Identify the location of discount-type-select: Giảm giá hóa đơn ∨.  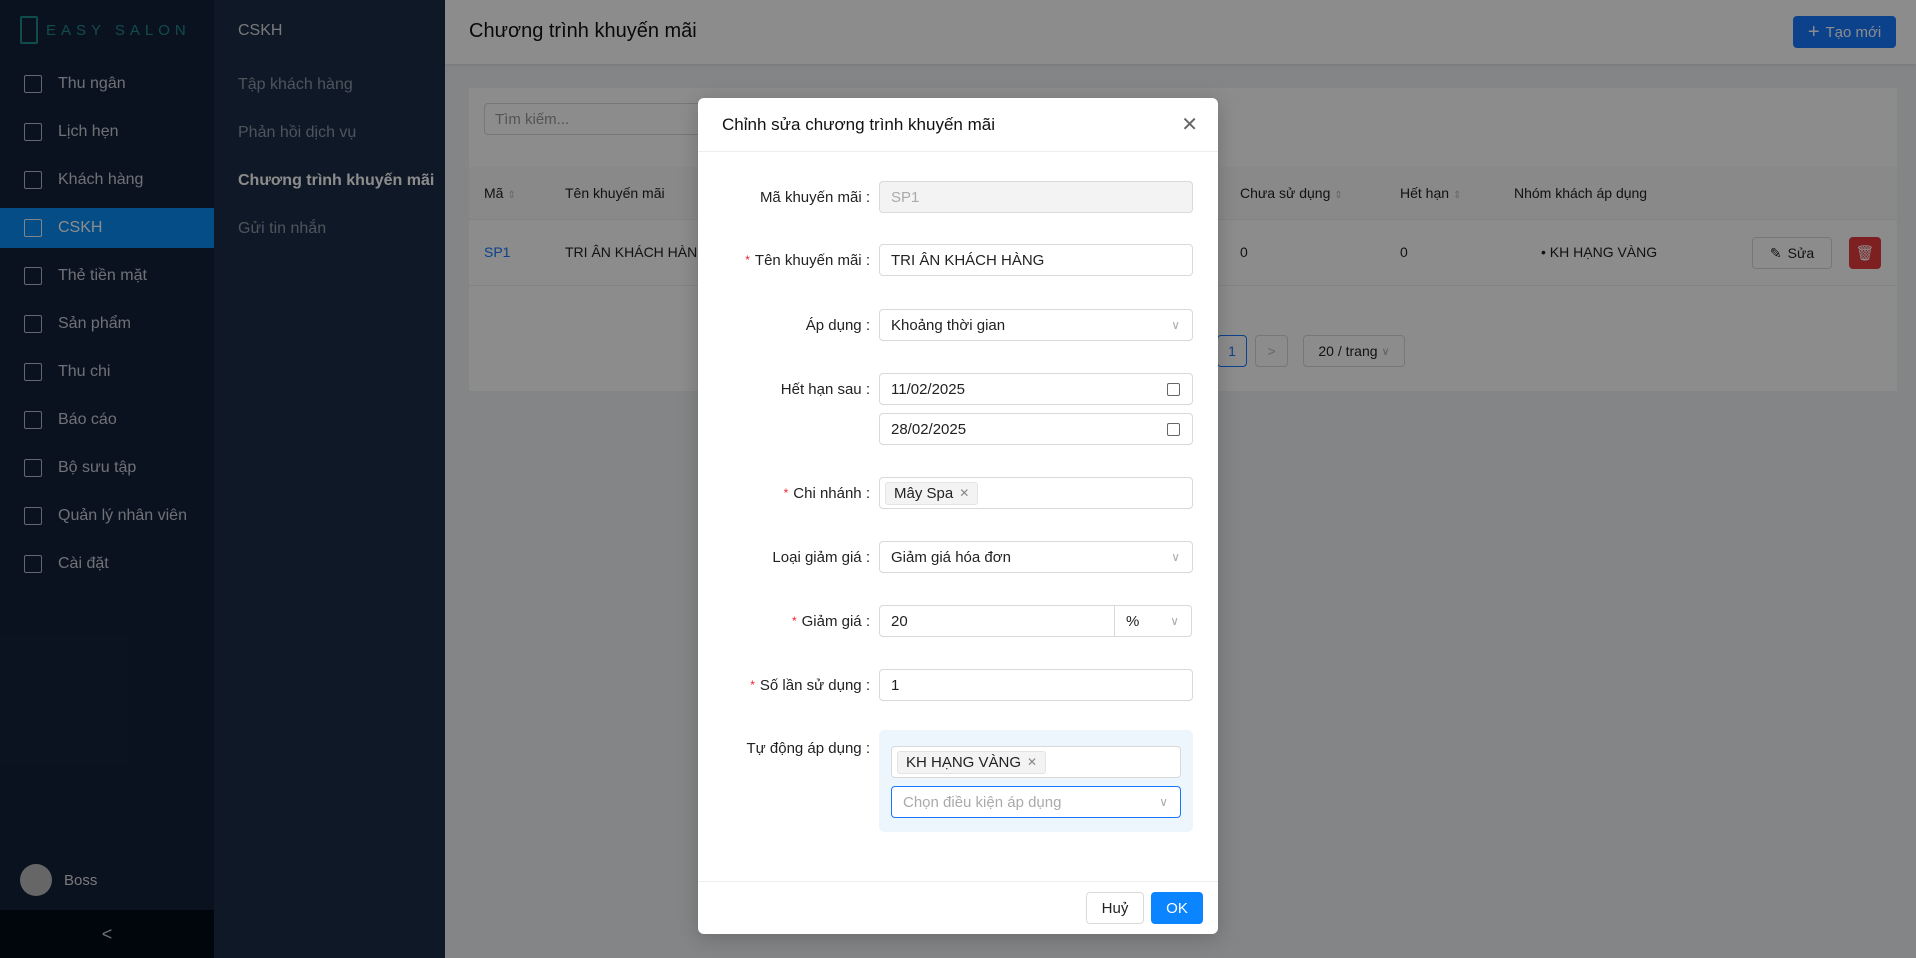
(1036, 557).